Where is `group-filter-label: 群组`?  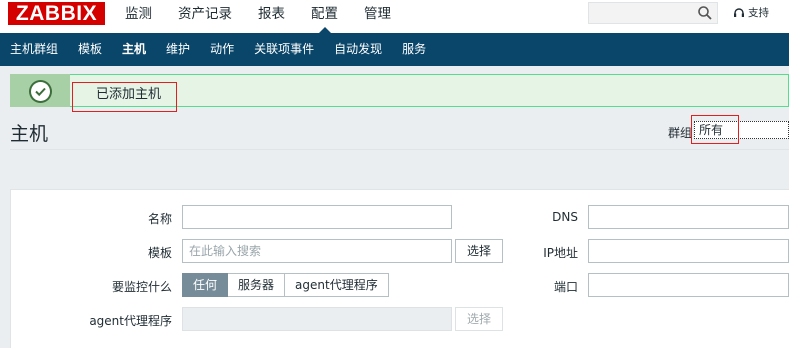 group-filter-label: 群组 is located at coordinates (680, 133).